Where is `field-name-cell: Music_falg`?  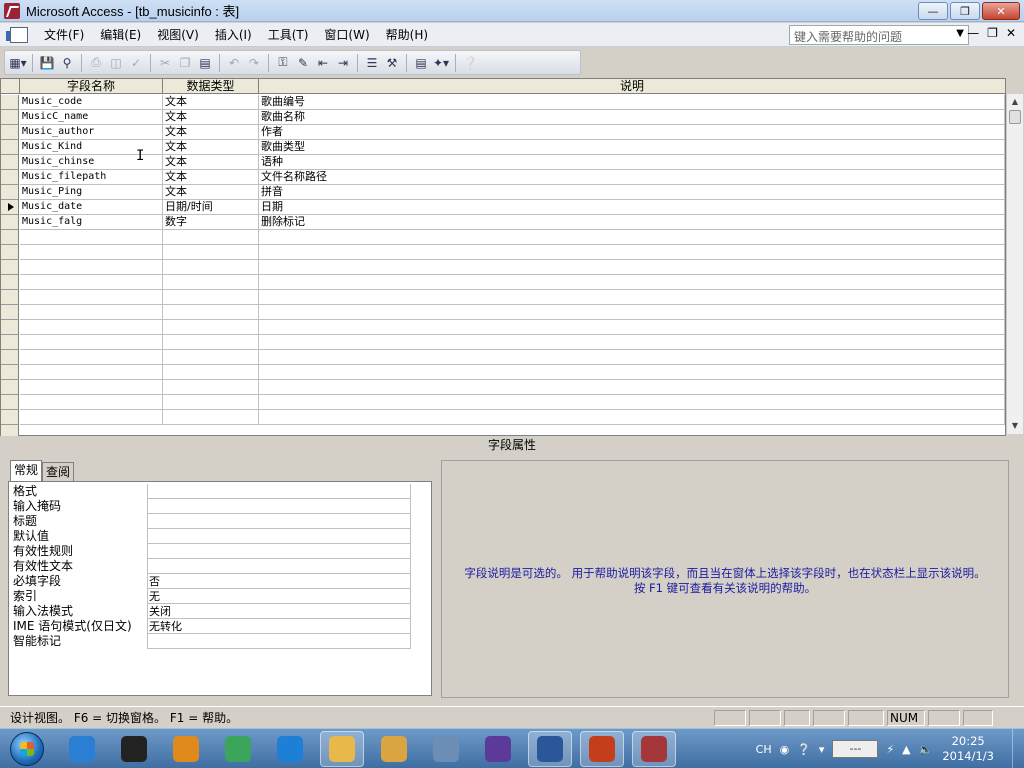
field-name-cell: Music_falg is located at coordinates (91, 222).